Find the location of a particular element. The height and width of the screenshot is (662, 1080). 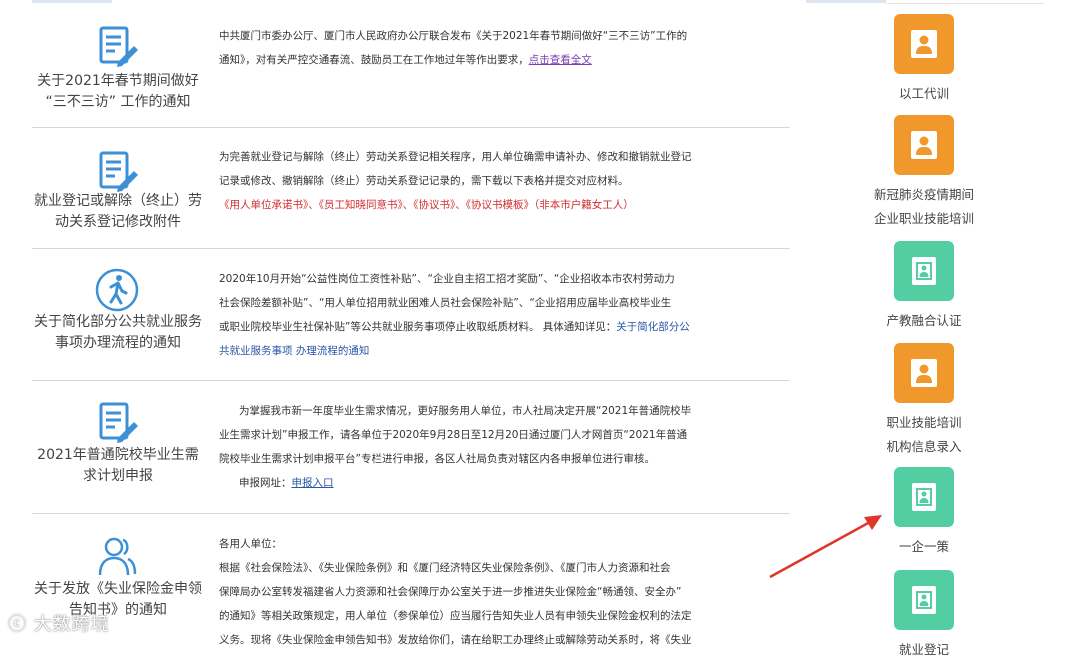

notice-detail-link: 共就业服务事项 办理流程的通知 is located at coordinates (479, 351).